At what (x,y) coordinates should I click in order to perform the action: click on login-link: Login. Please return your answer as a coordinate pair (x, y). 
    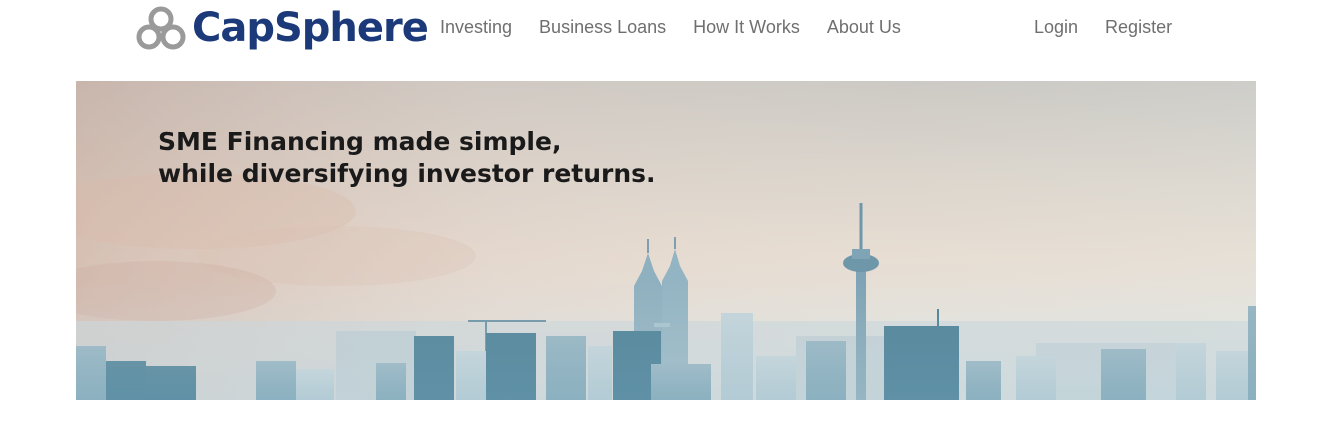
    Looking at the image, I should click on (1056, 27).